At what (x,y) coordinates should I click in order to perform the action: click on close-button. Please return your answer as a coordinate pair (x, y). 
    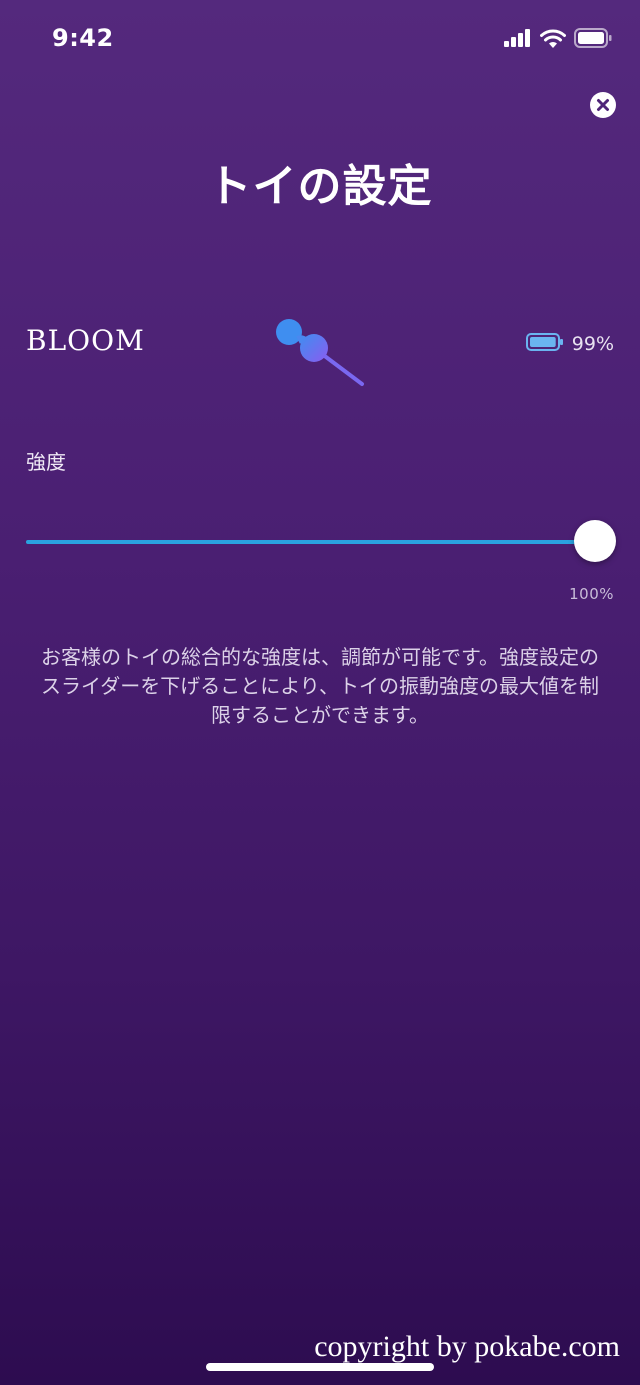
    Looking at the image, I should click on (603, 105).